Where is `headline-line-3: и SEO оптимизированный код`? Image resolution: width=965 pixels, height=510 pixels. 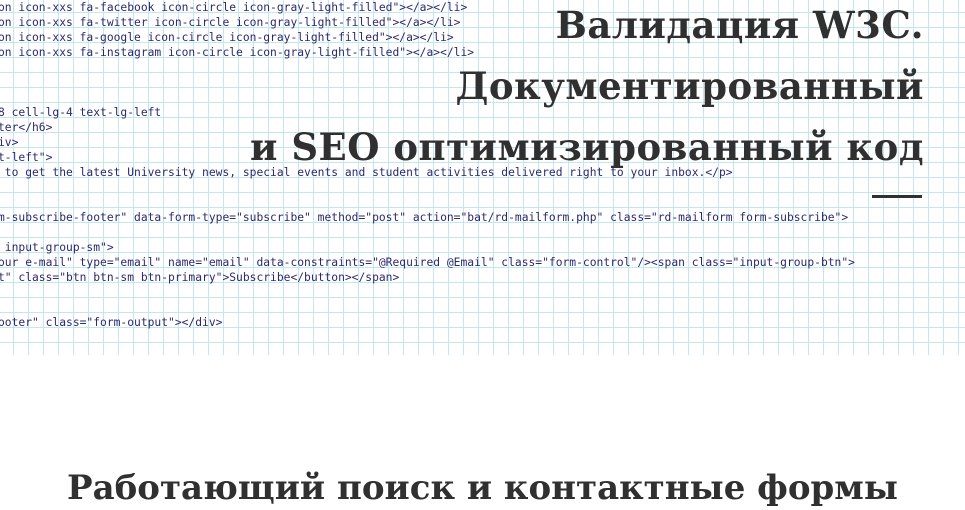
headline-line-3: и SEO оптимизированный код is located at coordinates (587, 147).